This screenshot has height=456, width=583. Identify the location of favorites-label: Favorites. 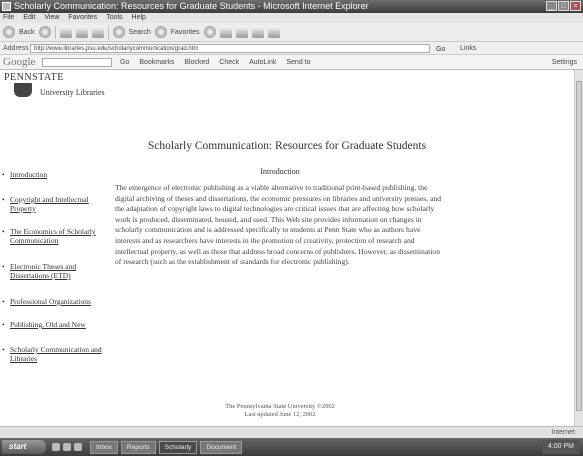
(185, 32).